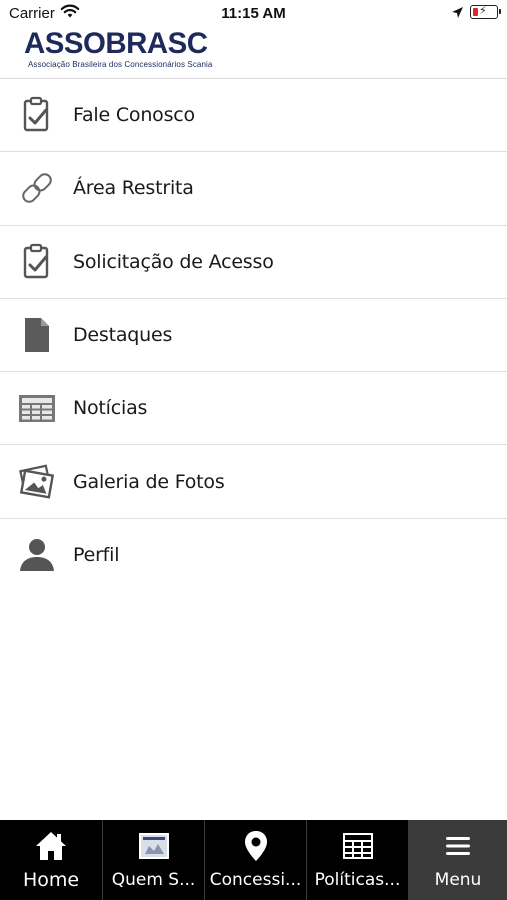 The height and width of the screenshot is (900, 507). I want to click on menu-item-area-restrita: Área Restrita, so click(253, 189).